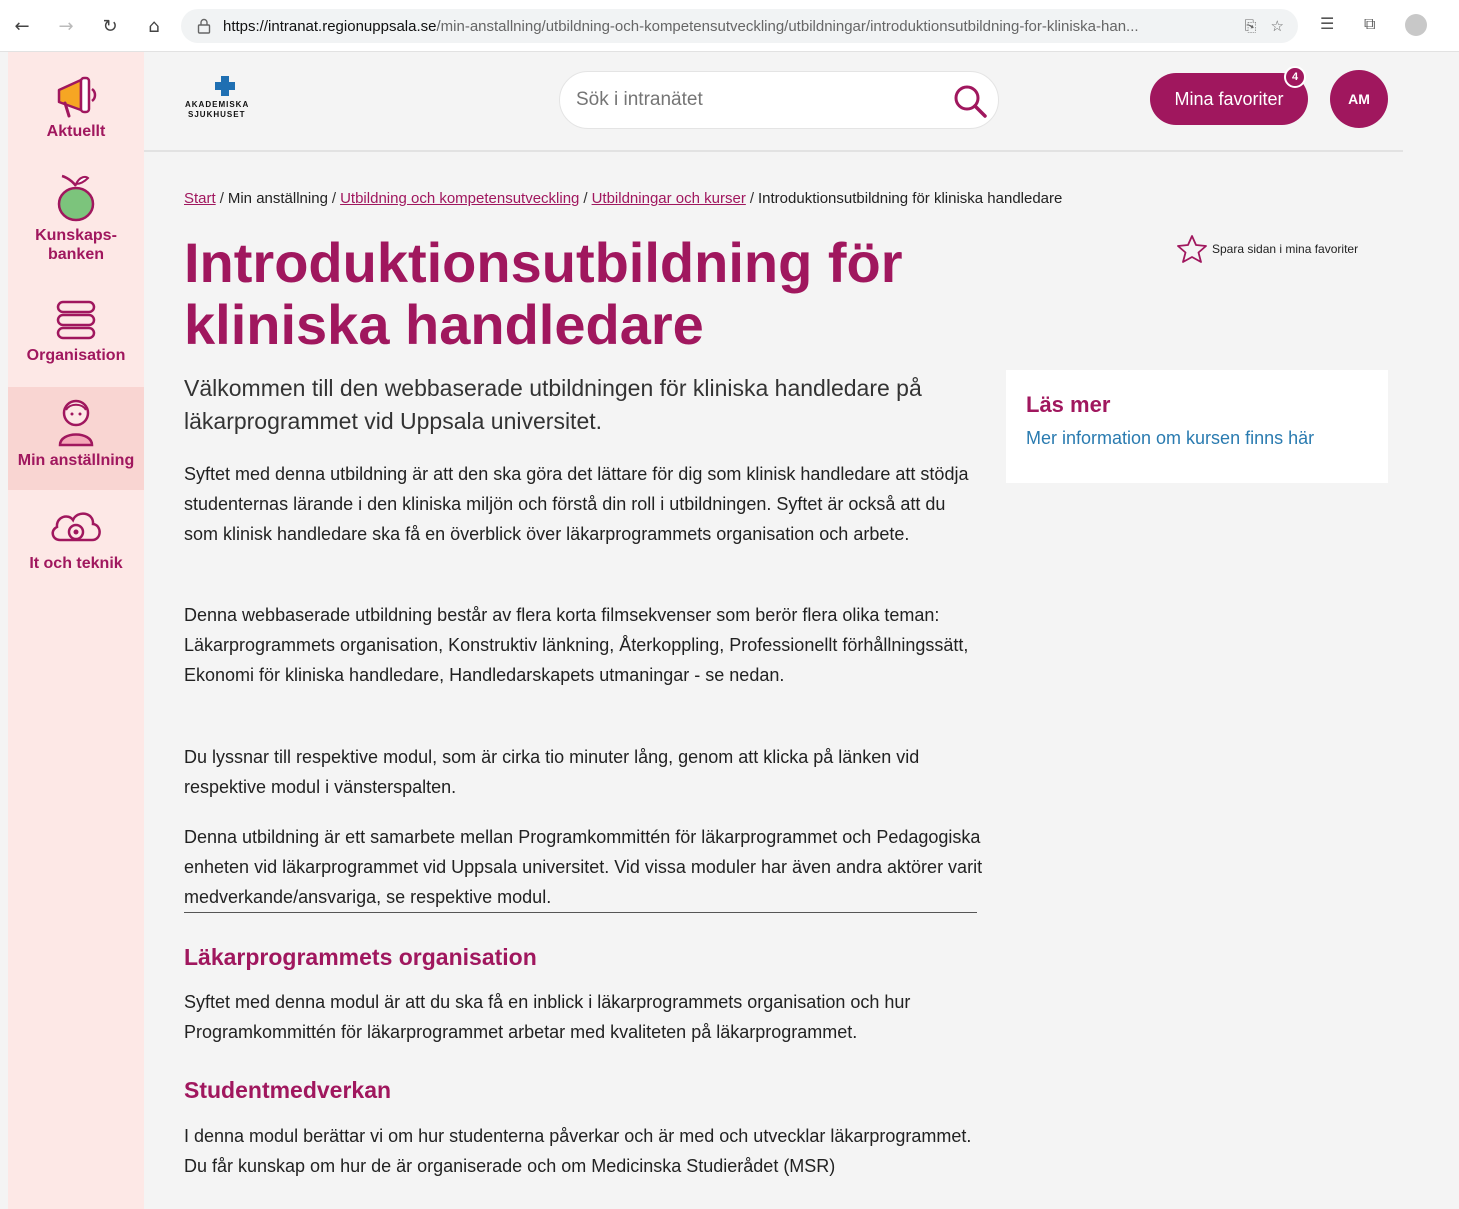  I want to click on rail-label: It och teknik, so click(76, 563).